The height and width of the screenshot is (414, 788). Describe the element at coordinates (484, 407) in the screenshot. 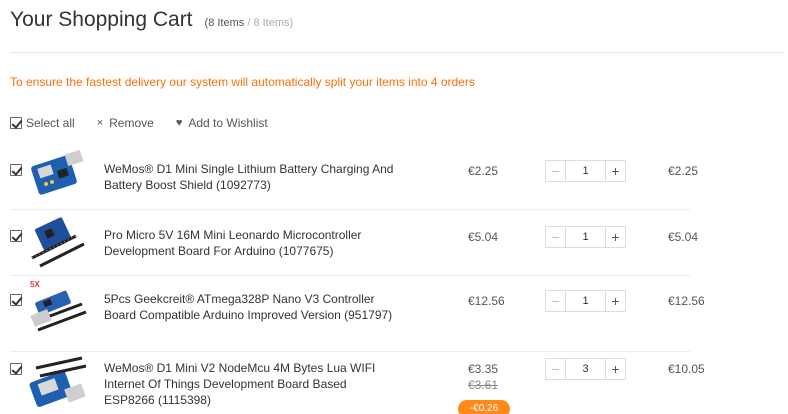

I see `discount-badge: -€0.26` at that location.